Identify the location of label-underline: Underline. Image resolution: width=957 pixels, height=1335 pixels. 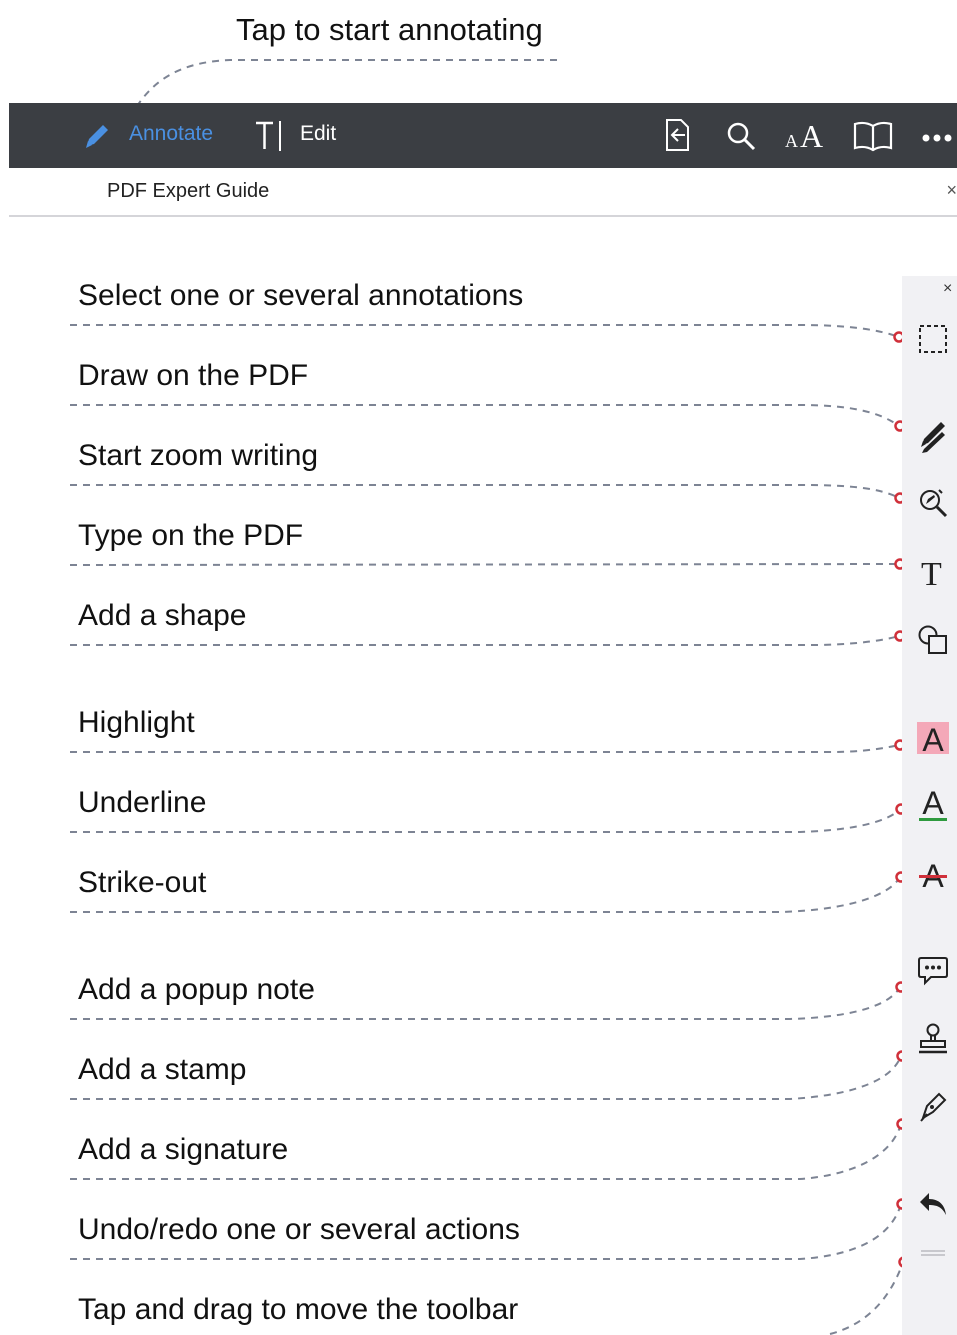
(142, 802).